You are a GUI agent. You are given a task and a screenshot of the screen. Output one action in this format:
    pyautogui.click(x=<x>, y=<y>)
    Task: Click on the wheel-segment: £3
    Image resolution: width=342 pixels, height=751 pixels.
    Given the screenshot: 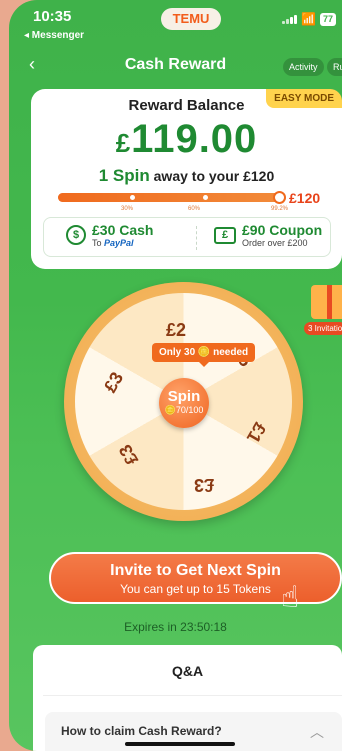 What is the action you would take?
    pyautogui.click(x=204, y=485)
    